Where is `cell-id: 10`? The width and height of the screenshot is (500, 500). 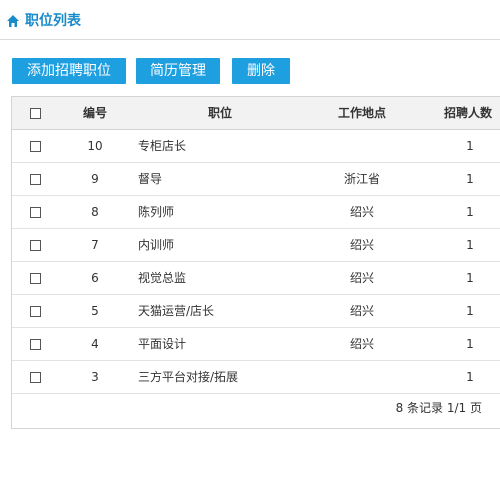 cell-id: 10 is located at coordinates (95, 146).